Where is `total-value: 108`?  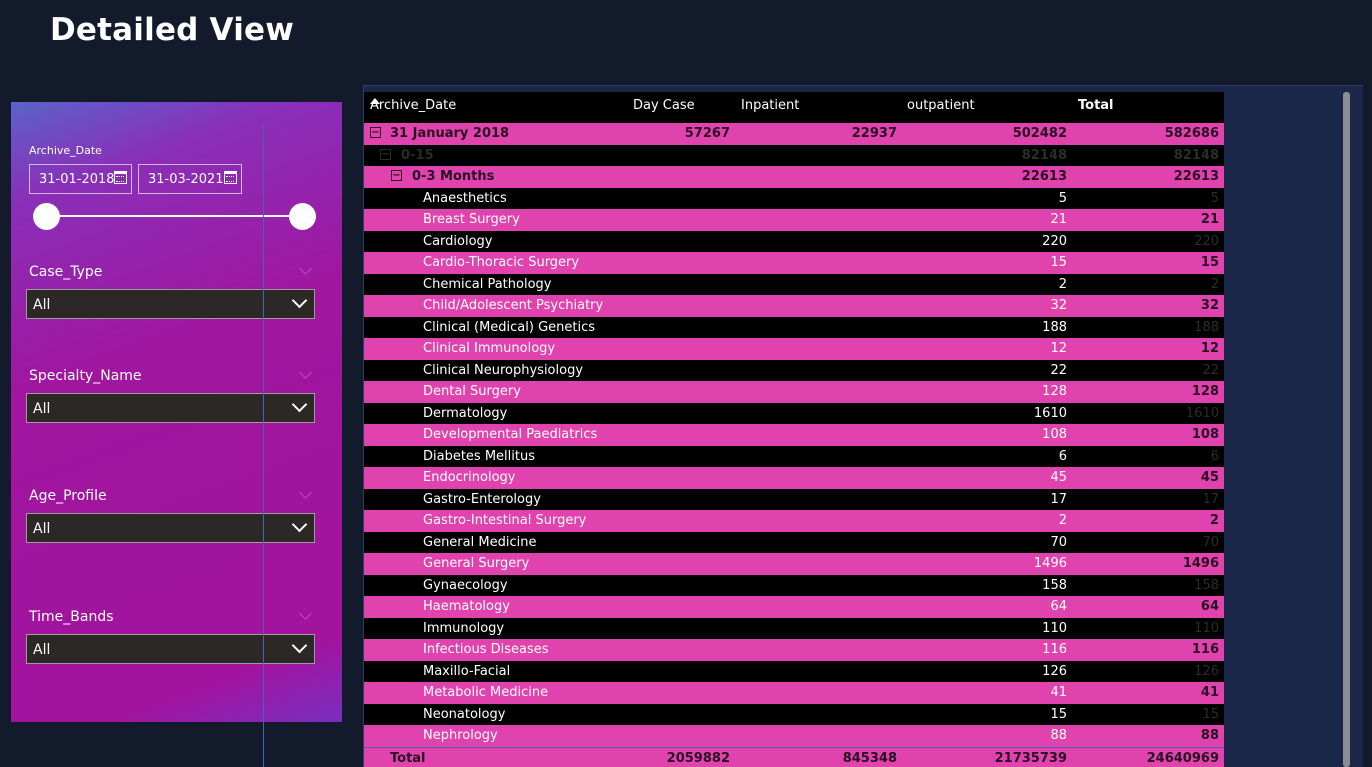
total-value: 108 is located at coordinates (1205, 434).